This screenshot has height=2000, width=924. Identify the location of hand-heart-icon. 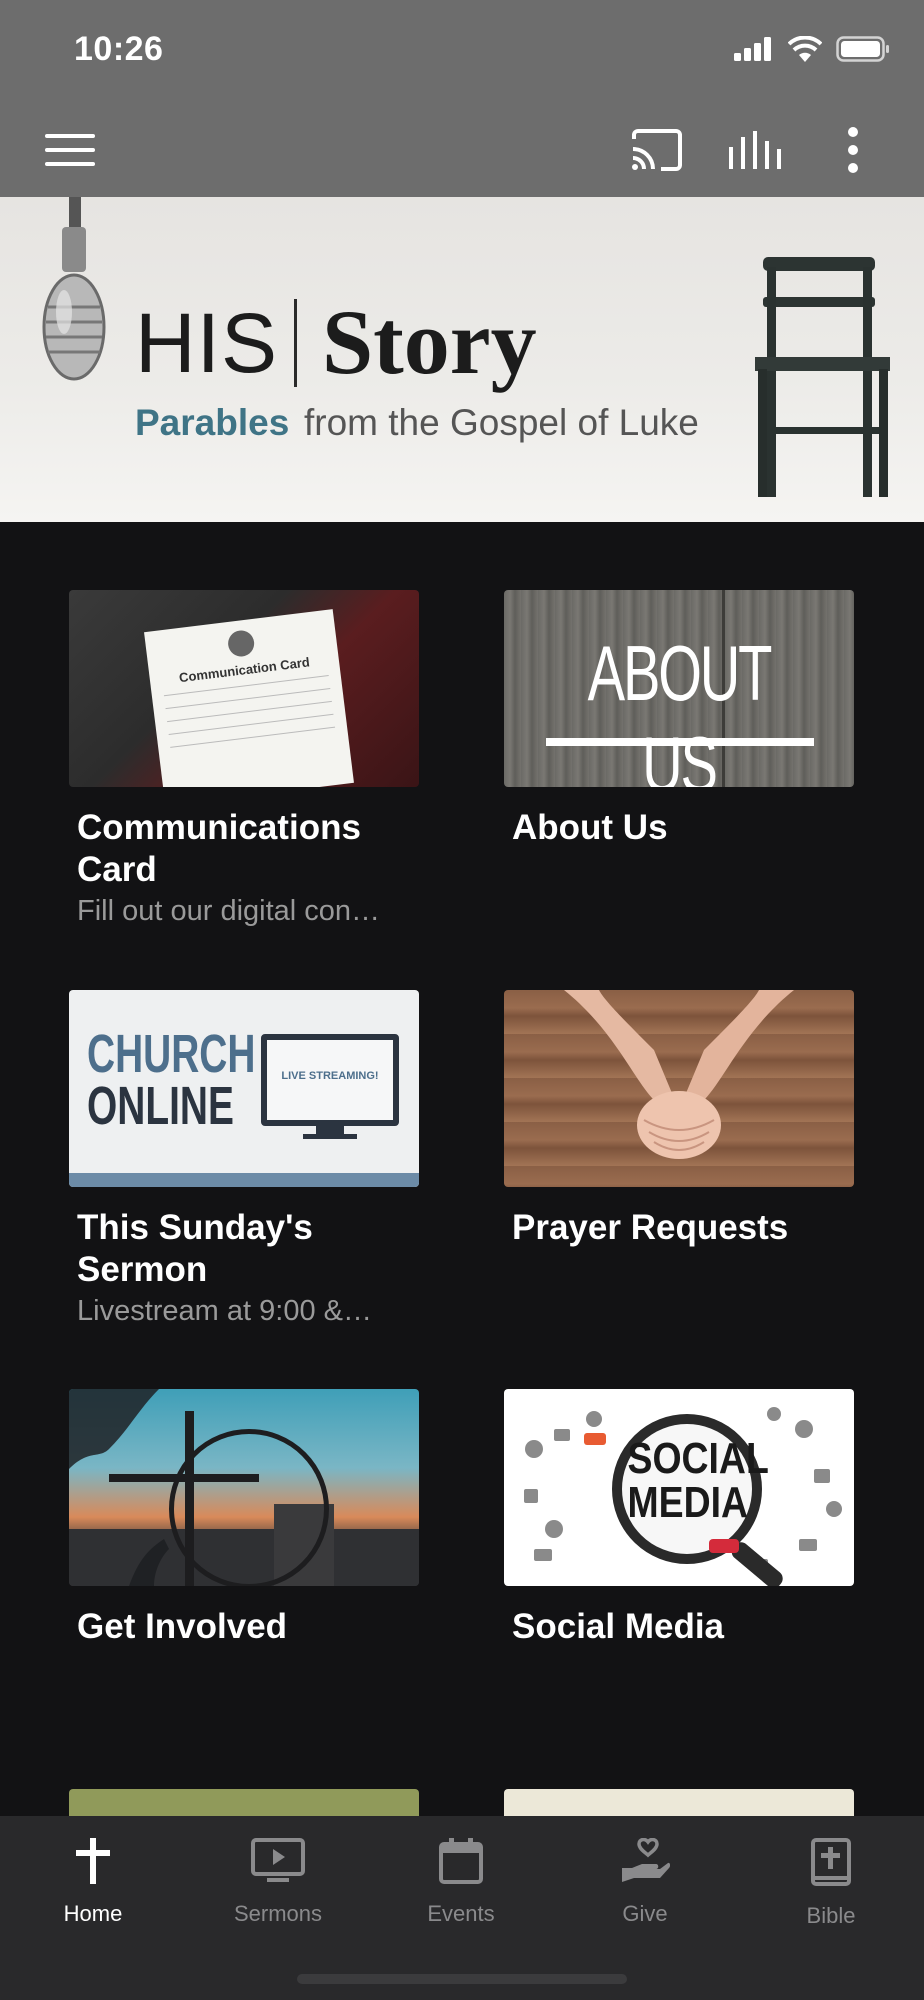
(646, 1859).